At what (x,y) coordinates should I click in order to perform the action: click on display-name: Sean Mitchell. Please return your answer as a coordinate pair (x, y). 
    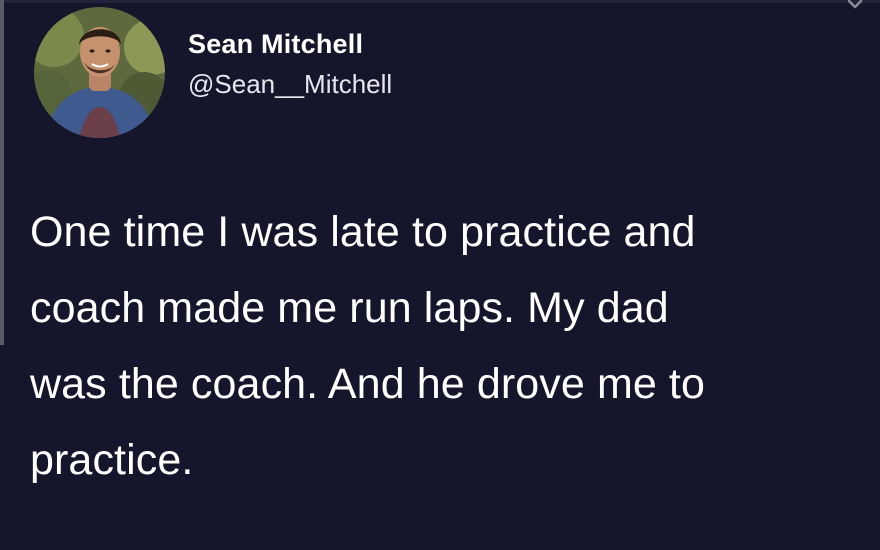
    Looking at the image, I should click on (290, 44).